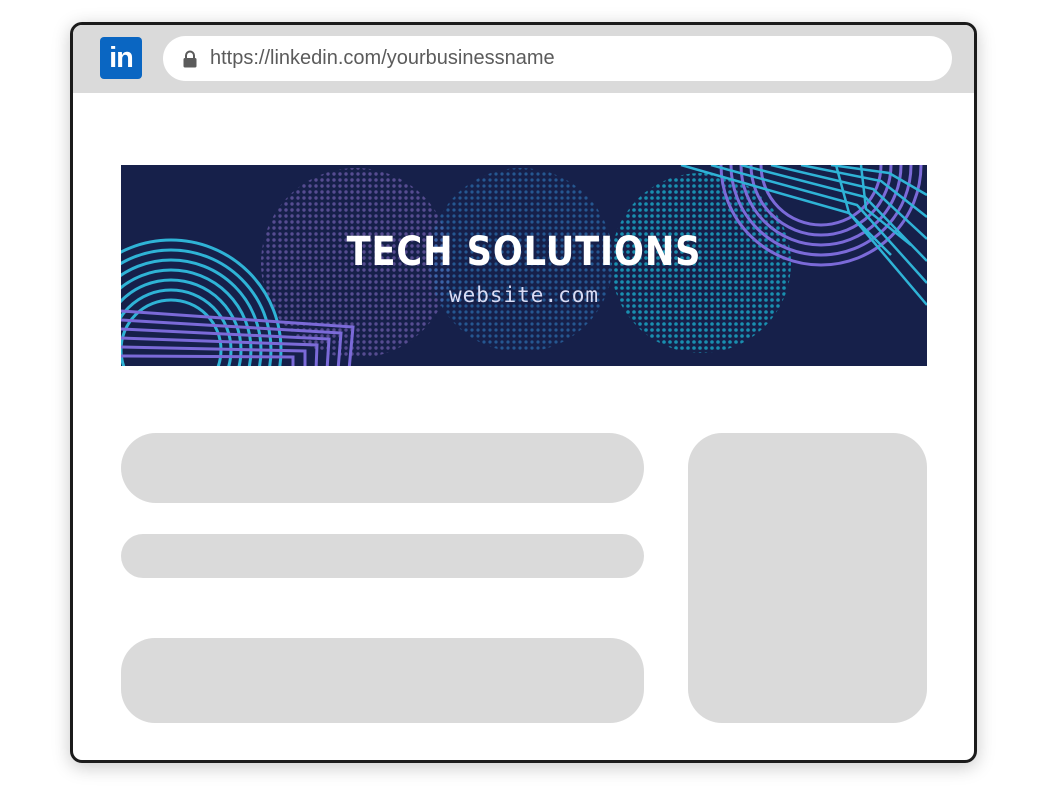 The height and width of the screenshot is (786, 1048). I want to click on linkedin-logo: in, so click(121, 58).